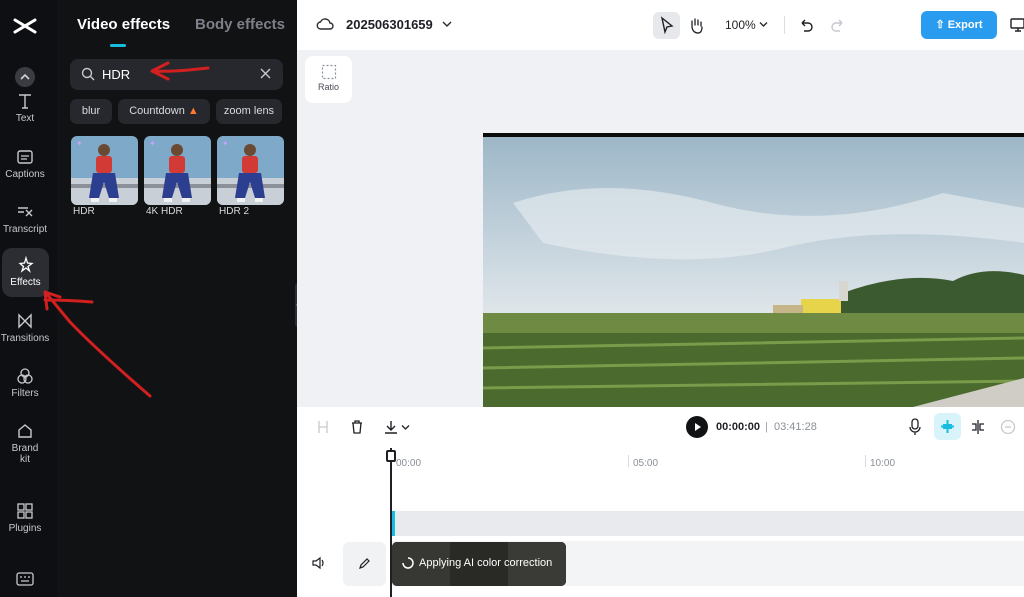 This screenshot has height=597, width=1024. What do you see at coordinates (177, 170) in the screenshot?
I see `effect-thumbnail-4k-hdr: ✦` at bounding box center [177, 170].